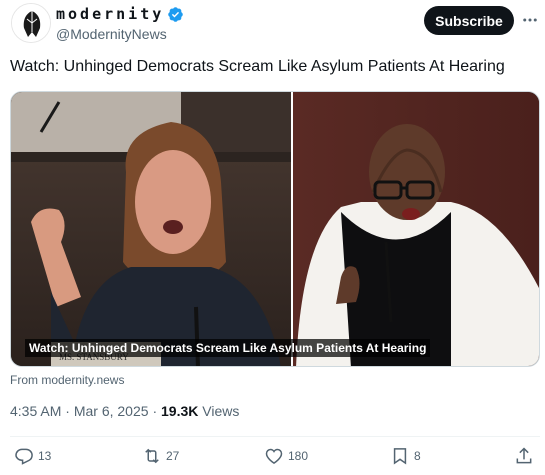 This screenshot has height=475, width=545. I want to click on repost-count: 27, so click(173, 456).